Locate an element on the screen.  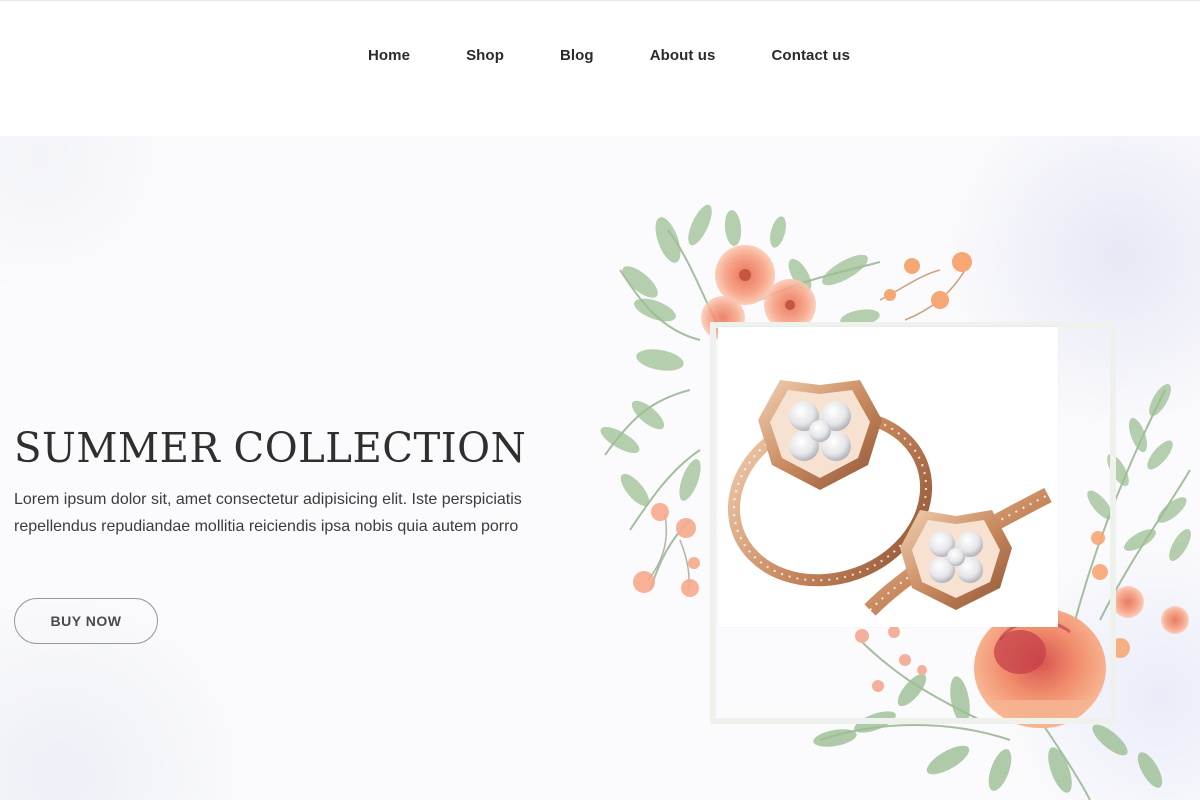
diamond-ring-image is located at coordinates (889, 498).